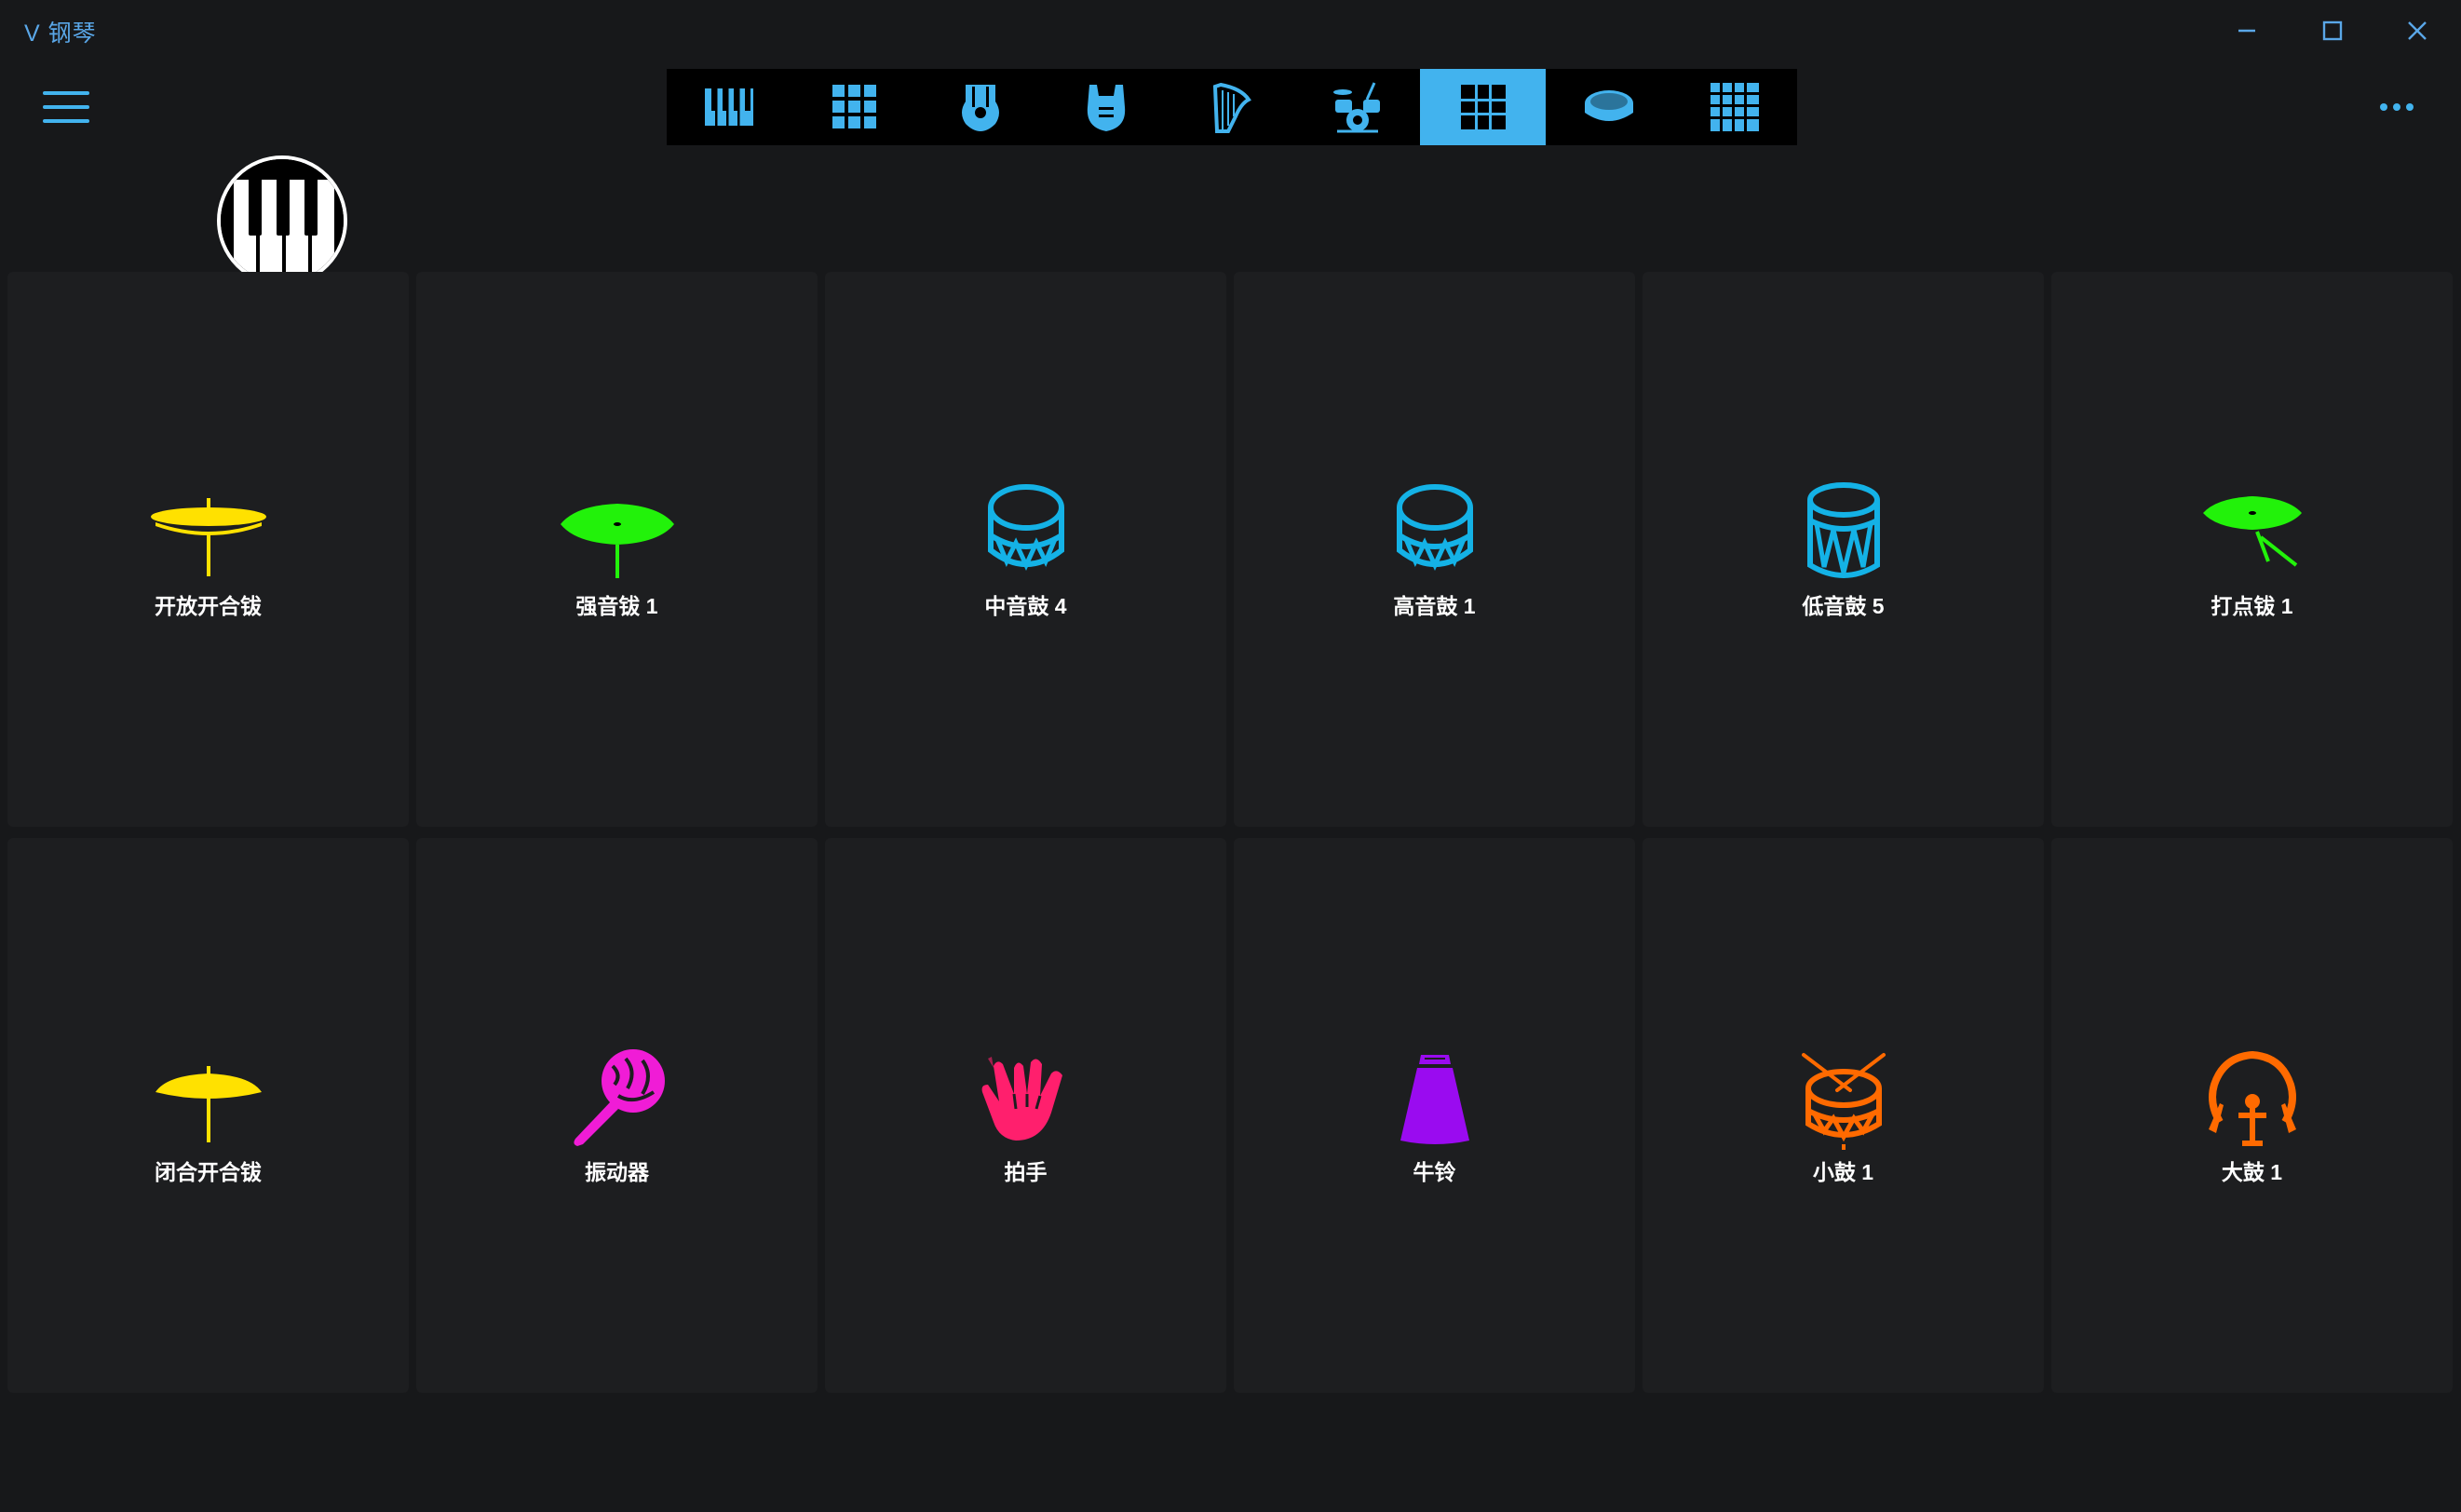 The image size is (2461, 1512). What do you see at coordinates (1230, 30) in the screenshot?
I see `title-bar: V 钢琴` at bounding box center [1230, 30].